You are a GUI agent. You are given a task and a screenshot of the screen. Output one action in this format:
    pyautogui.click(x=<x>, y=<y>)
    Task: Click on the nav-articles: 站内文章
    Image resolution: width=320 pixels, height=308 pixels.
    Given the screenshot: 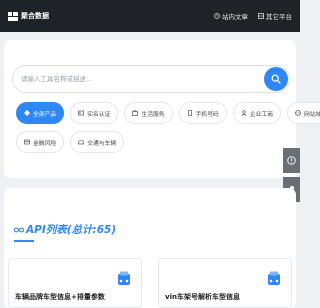 What is the action you would take?
    pyautogui.click(x=231, y=16)
    